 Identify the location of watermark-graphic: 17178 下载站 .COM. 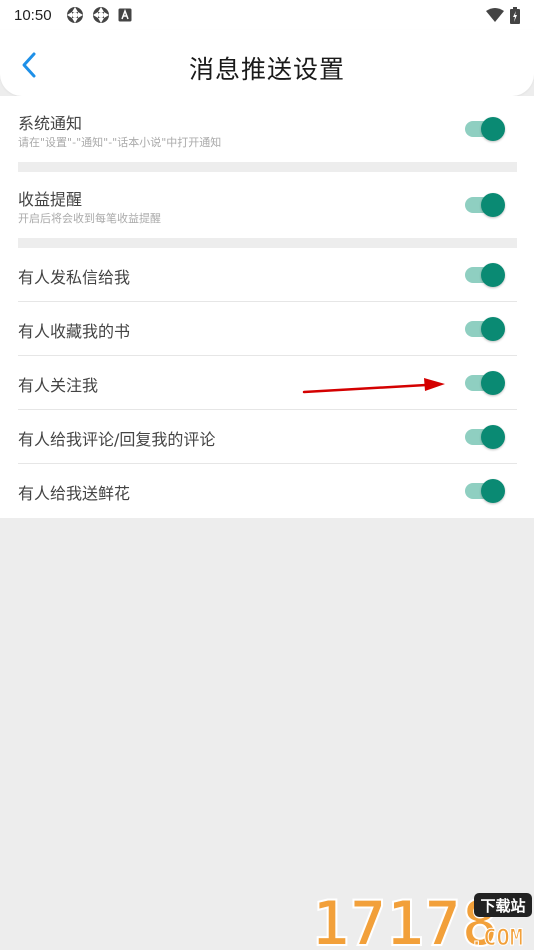
(421, 918).